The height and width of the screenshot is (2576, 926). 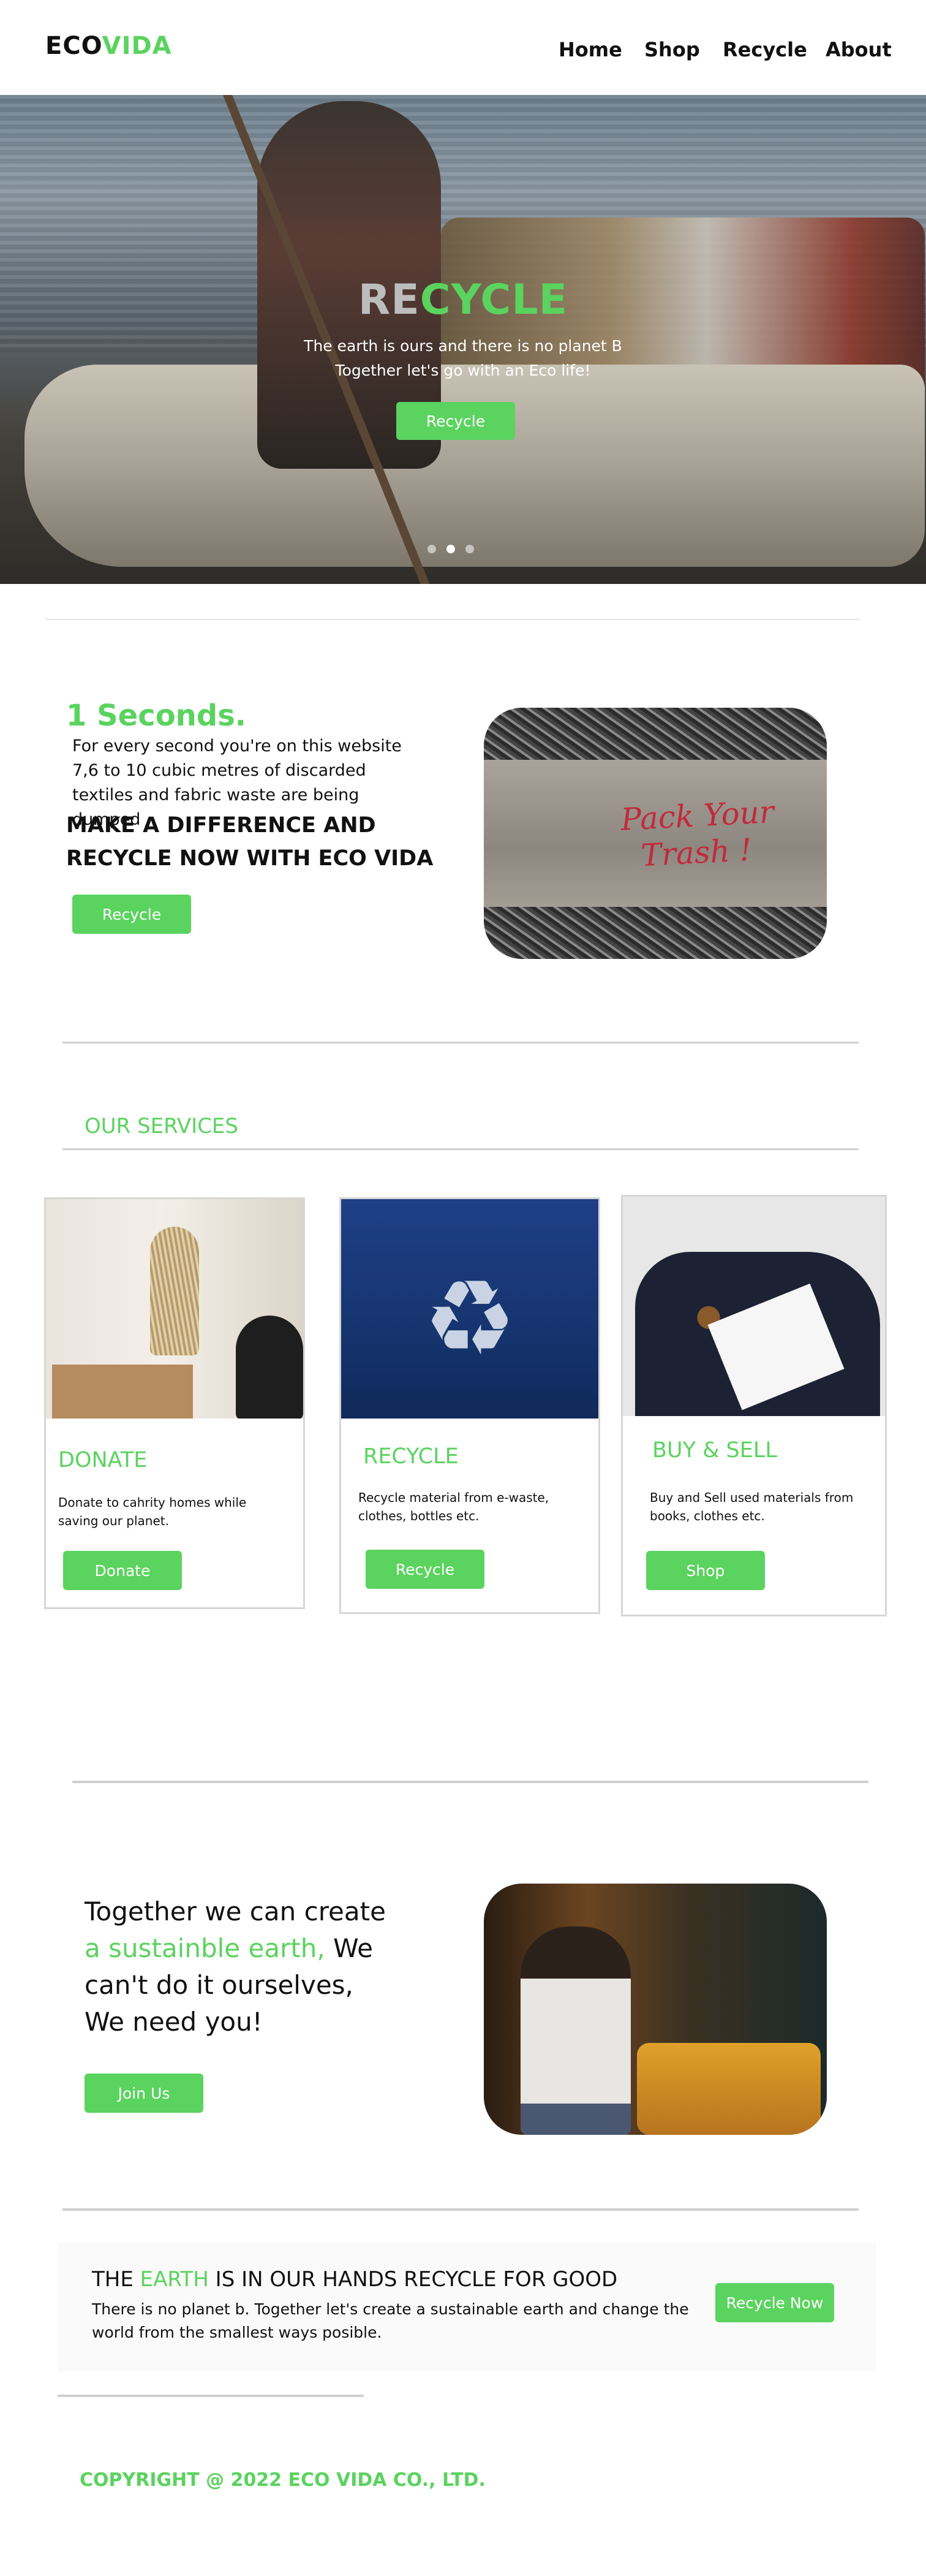 I want to click on recycle-button: Recycle, so click(x=425, y=1569).